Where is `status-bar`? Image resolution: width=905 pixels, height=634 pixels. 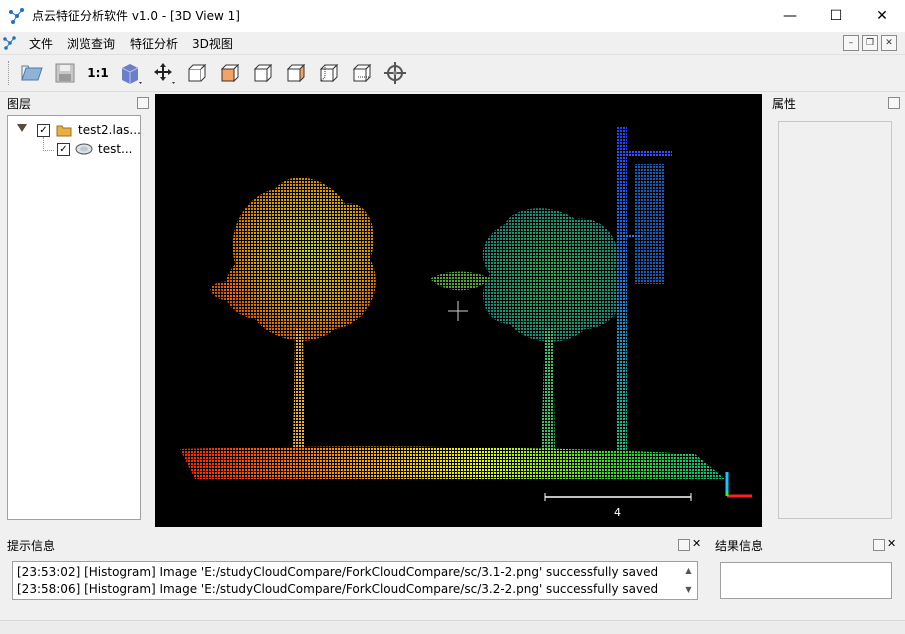
status-bar is located at coordinates (452, 627).